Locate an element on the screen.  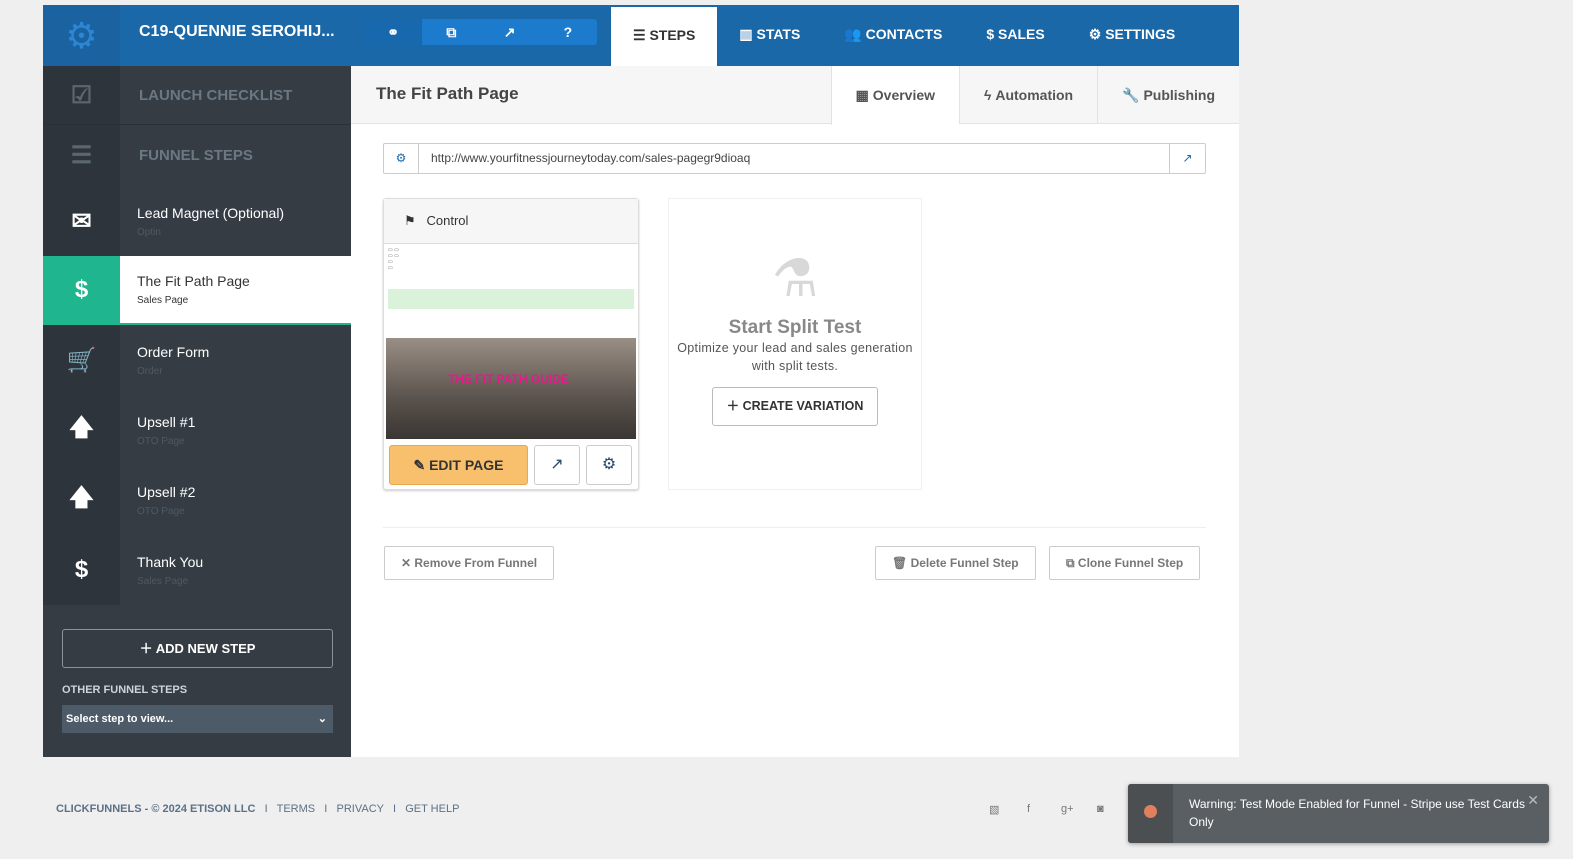
external-link-icon: ↗ is located at coordinates (510, 32).